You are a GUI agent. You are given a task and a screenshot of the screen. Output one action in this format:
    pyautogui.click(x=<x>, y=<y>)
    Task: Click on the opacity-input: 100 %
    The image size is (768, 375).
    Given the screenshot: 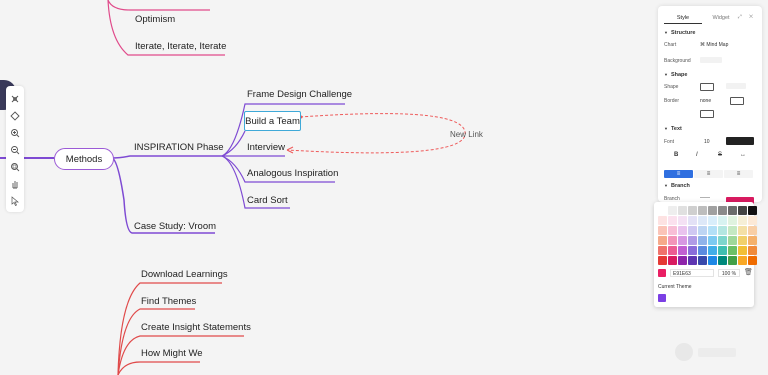 What is the action you would take?
    pyautogui.click(x=729, y=273)
    